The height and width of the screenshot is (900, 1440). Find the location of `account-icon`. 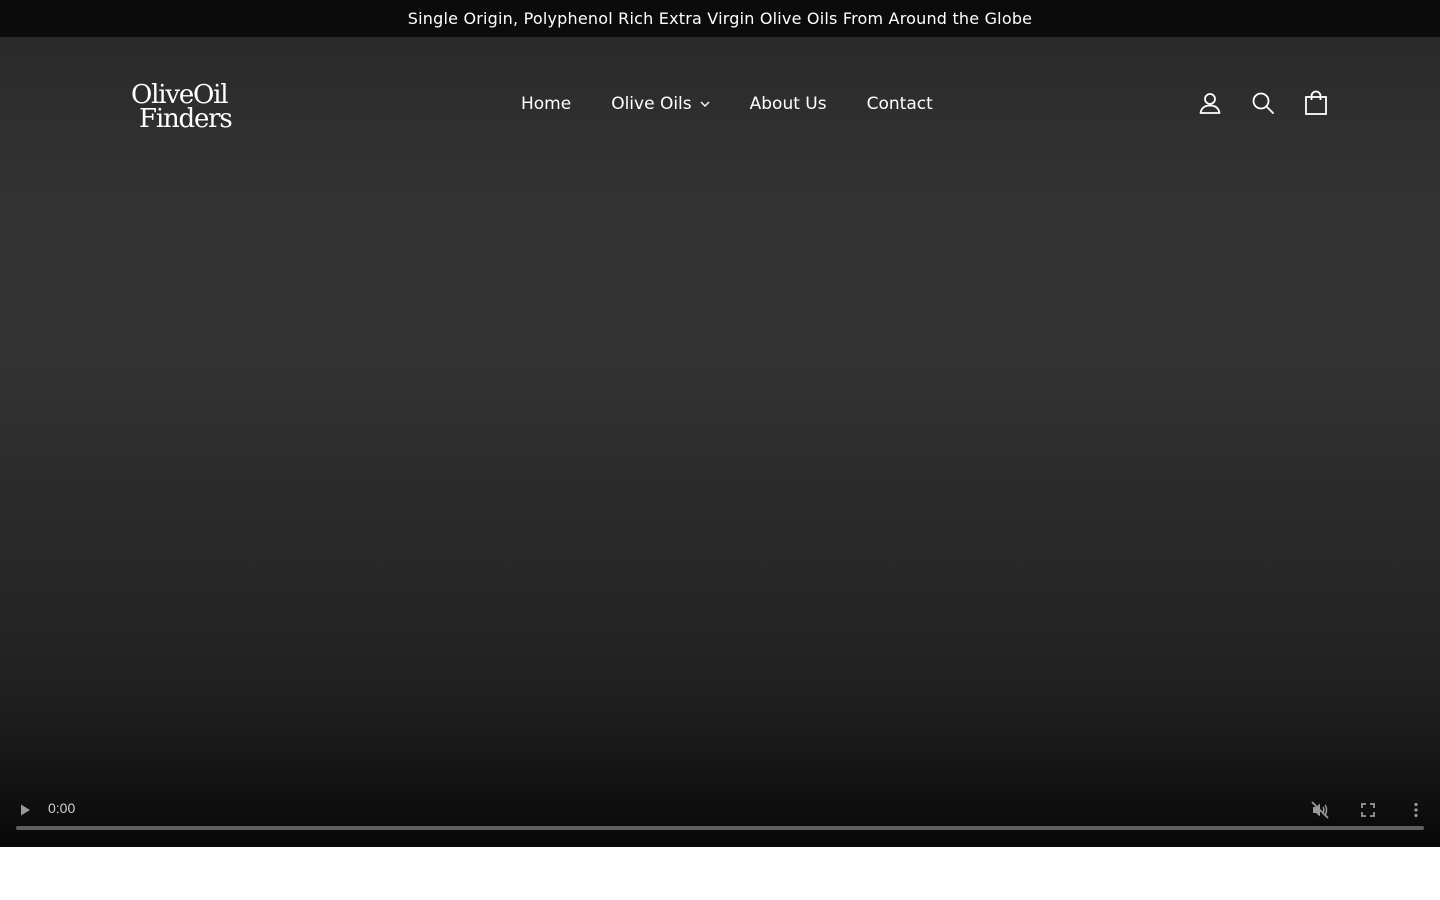

account-icon is located at coordinates (1210, 103).